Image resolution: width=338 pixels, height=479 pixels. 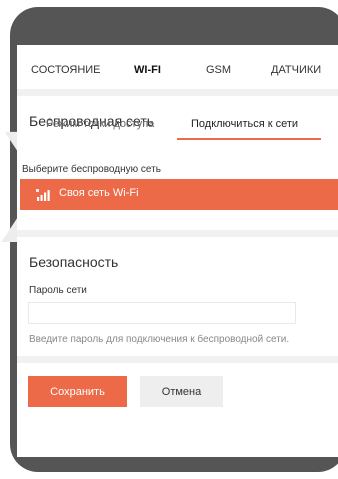 What do you see at coordinates (99, 193) in the screenshot?
I see `network-item-label: Своя сеть Wi-Fi` at bounding box center [99, 193].